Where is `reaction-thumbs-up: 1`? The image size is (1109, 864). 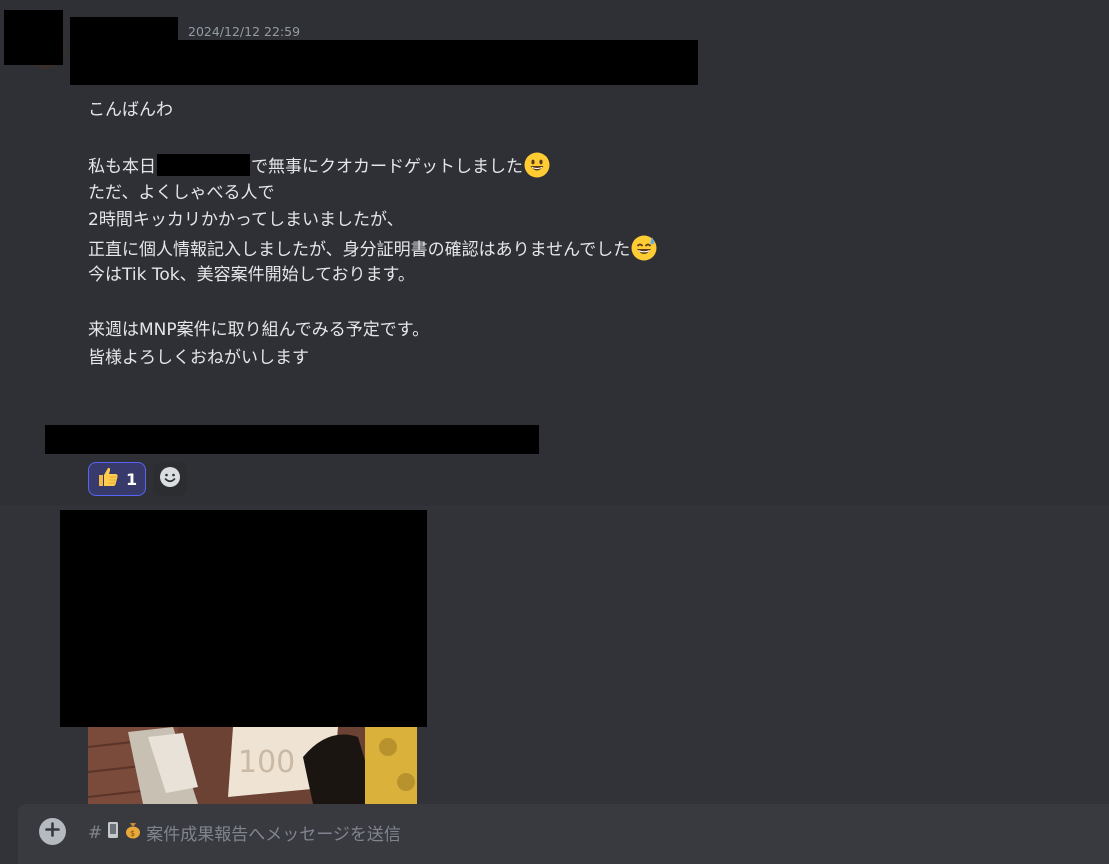 reaction-thumbs-up: 1 is located at coordinates (117, 479).